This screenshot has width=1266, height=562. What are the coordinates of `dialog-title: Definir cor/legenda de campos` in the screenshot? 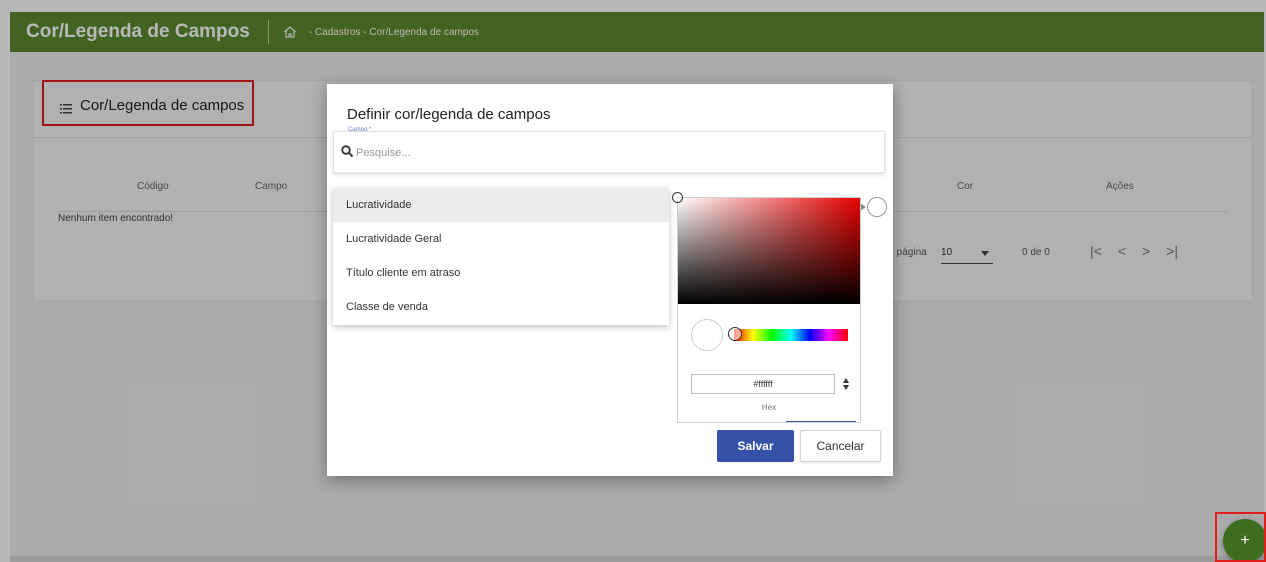 It's located at (449, 114).